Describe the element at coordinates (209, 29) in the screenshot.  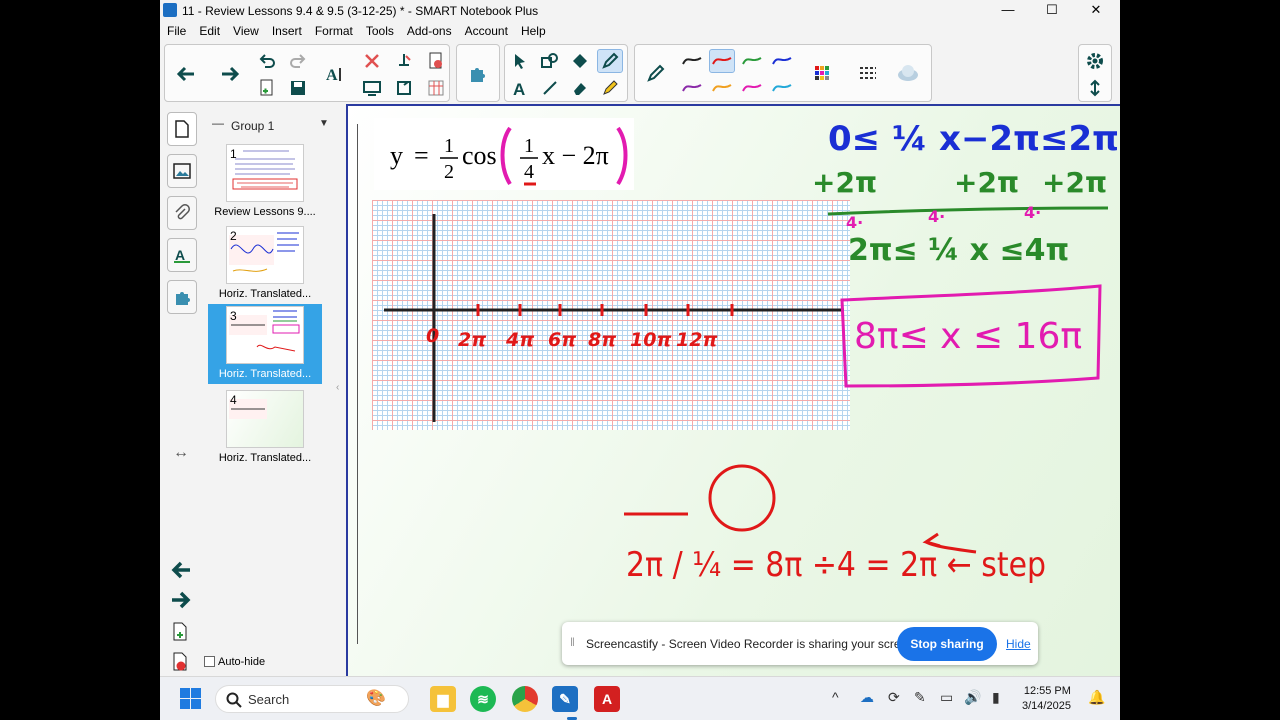
I see `menu-edit: Edit` at that location.